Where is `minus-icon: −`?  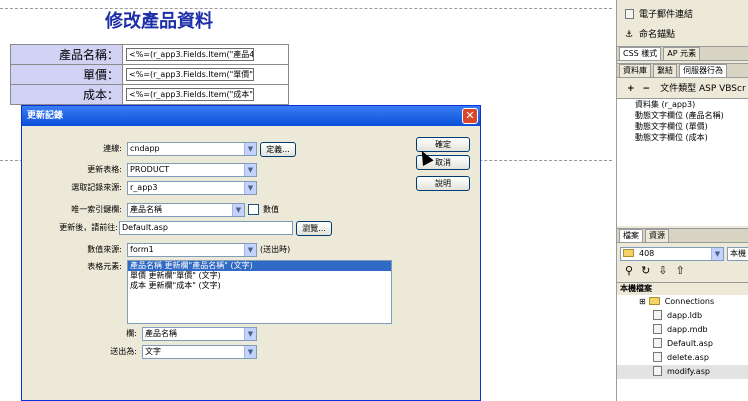
minus-icon: − is located at coordinates (647, 89).